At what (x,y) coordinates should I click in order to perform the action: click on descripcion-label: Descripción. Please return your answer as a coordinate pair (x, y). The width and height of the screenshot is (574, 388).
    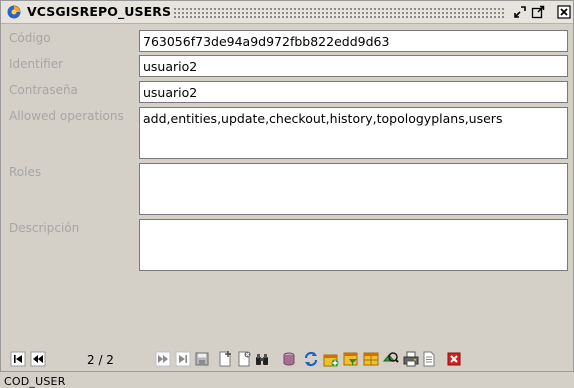
    Looking at the image, I should click on (44, 228).